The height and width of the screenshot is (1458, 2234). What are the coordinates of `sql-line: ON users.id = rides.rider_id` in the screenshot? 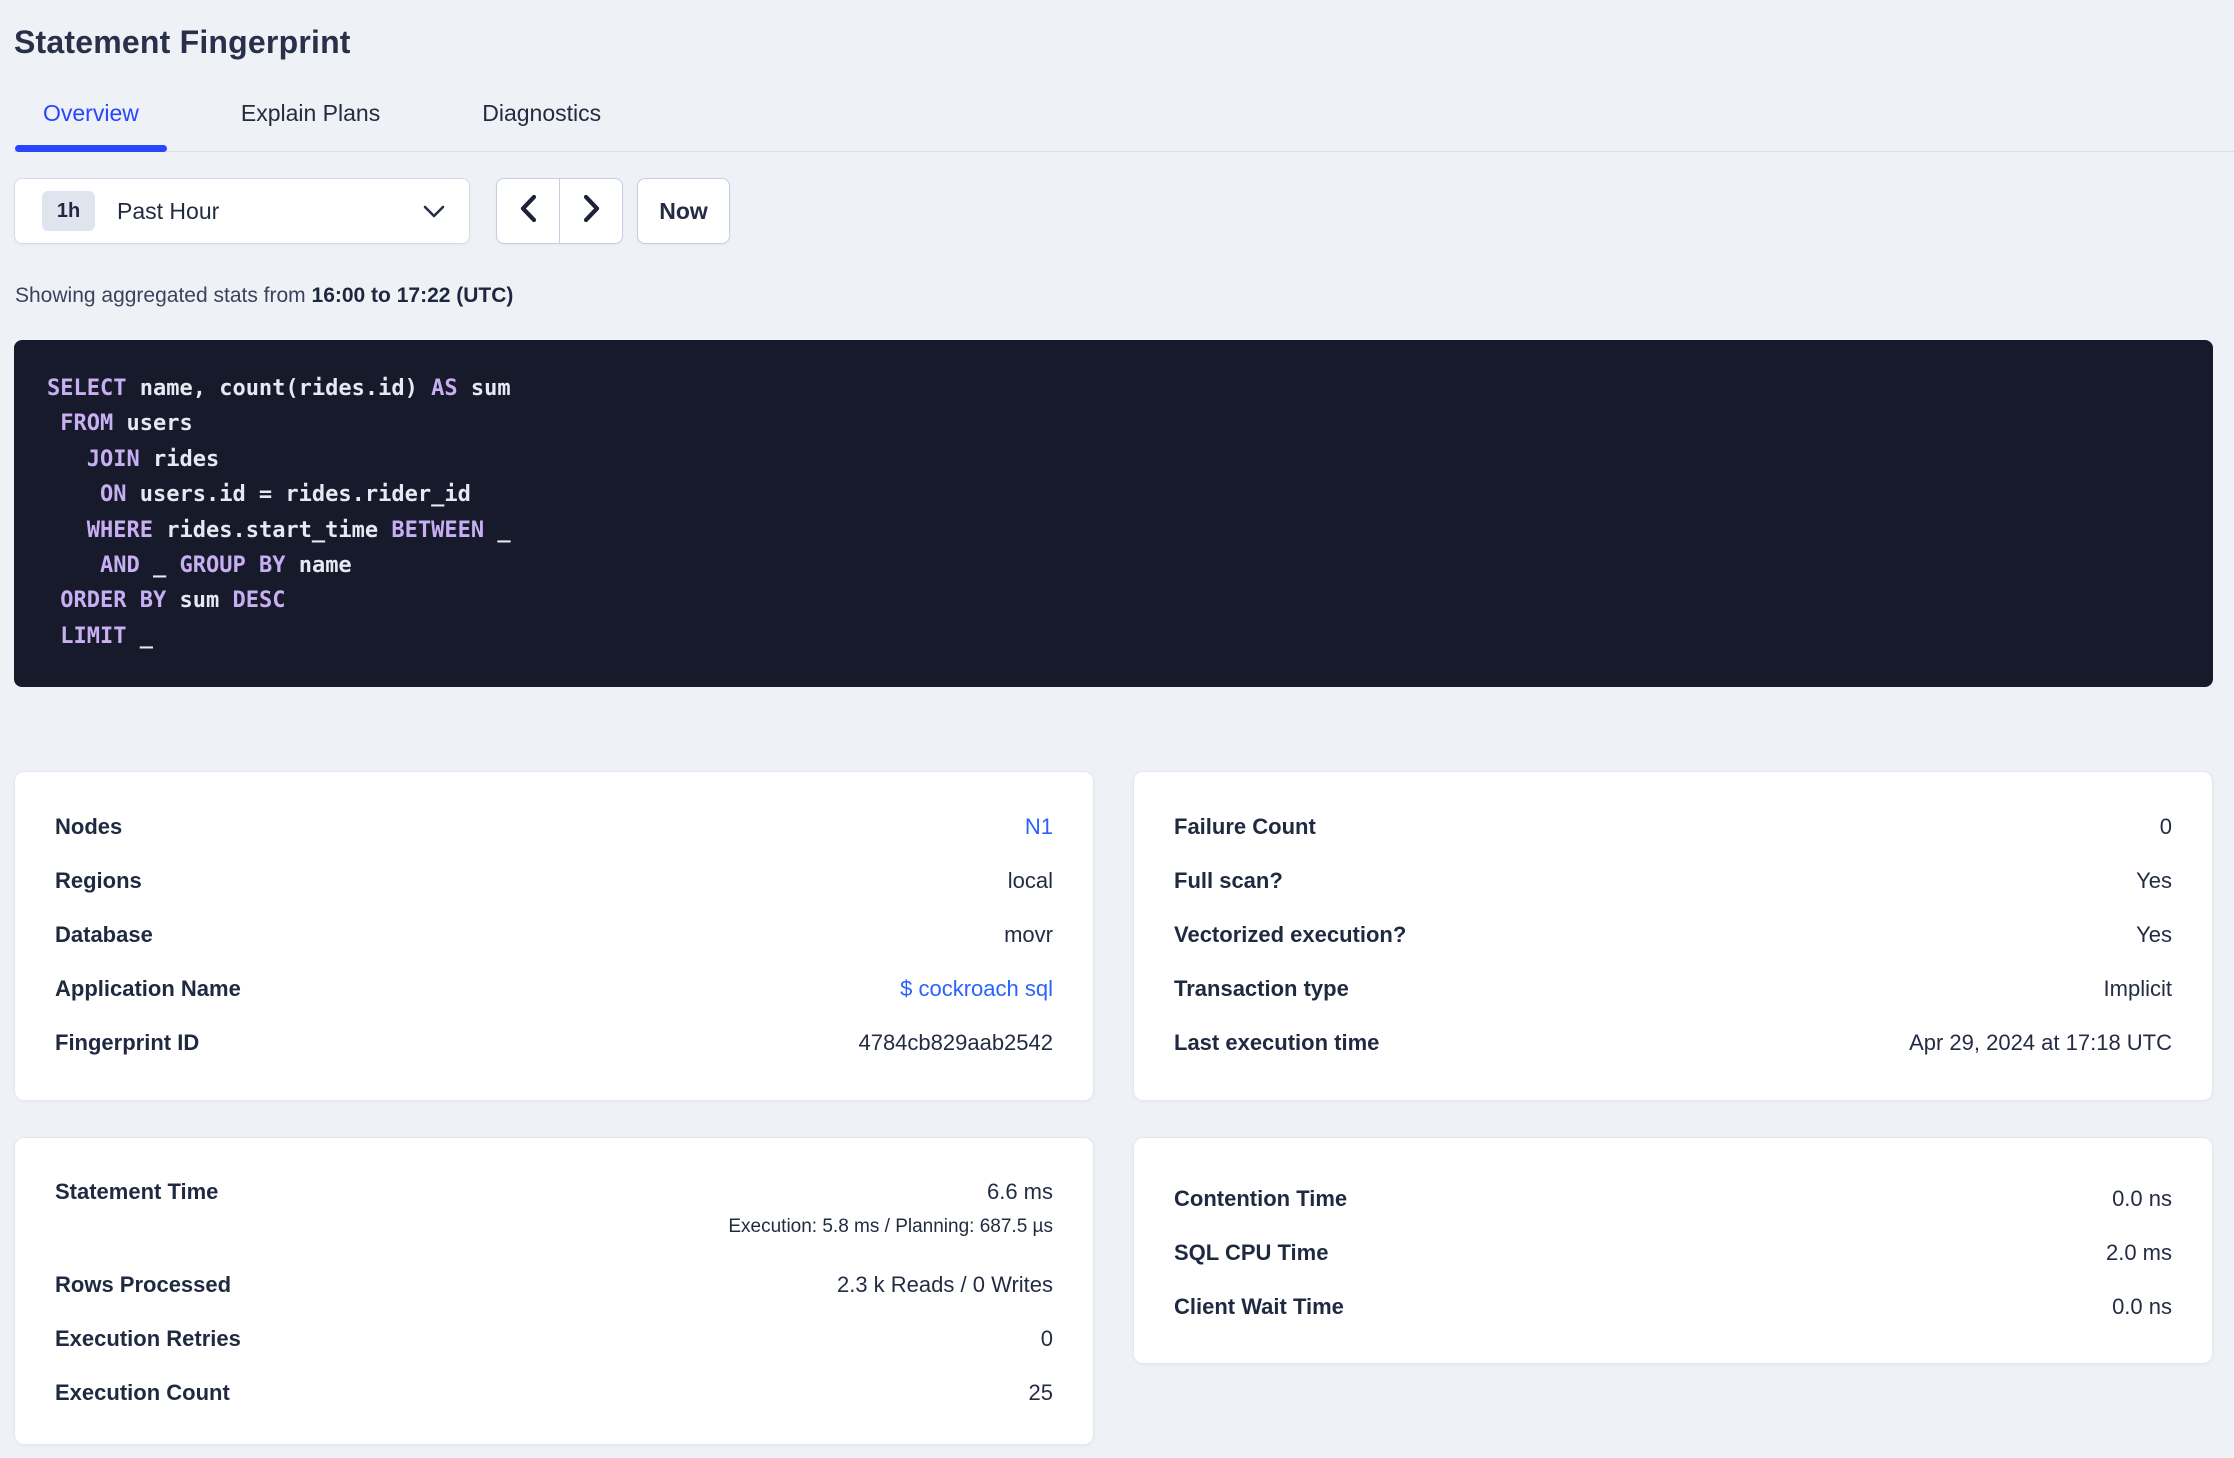 It's located at (285, 495).